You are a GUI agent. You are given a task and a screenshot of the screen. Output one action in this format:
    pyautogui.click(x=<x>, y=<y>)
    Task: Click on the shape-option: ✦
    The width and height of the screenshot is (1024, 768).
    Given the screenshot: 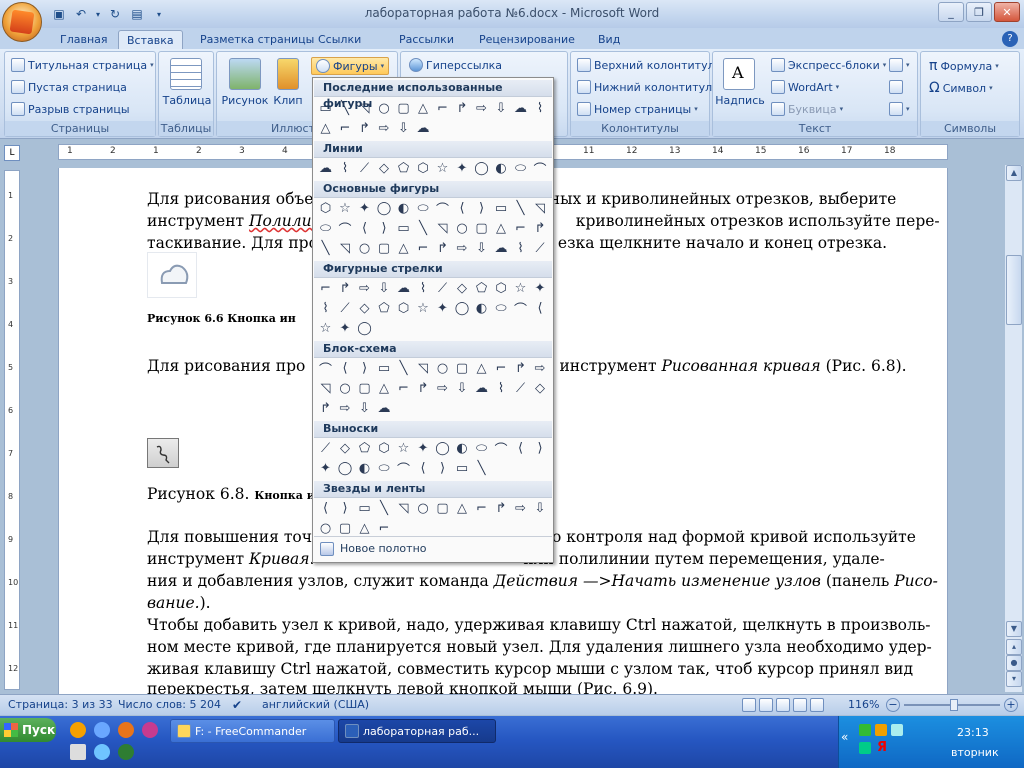 What is the action you would take?
    pyautogui.click(x=423, y=448)
    